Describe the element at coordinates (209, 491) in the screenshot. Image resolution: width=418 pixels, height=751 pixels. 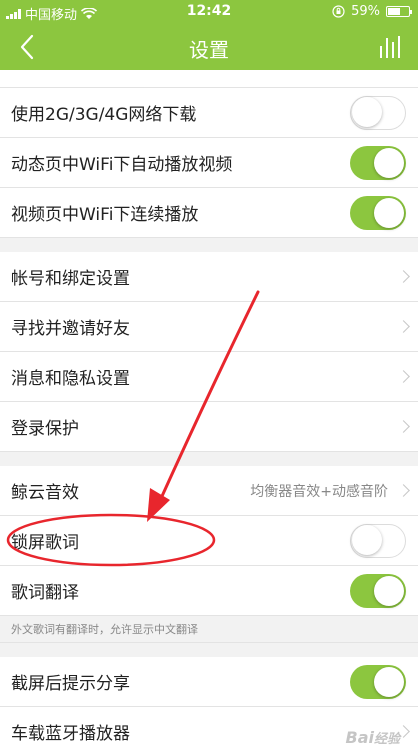
I see `setting-sound-effect: 鲸云音效 均衡器音效+动感音阶` at that location.